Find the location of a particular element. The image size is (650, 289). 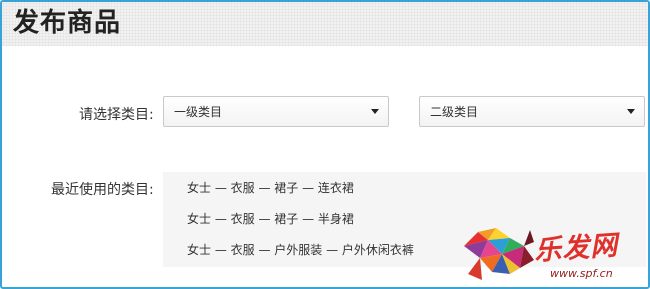

level2-category-select: 二级类目 is located at coordinates (532, 111).